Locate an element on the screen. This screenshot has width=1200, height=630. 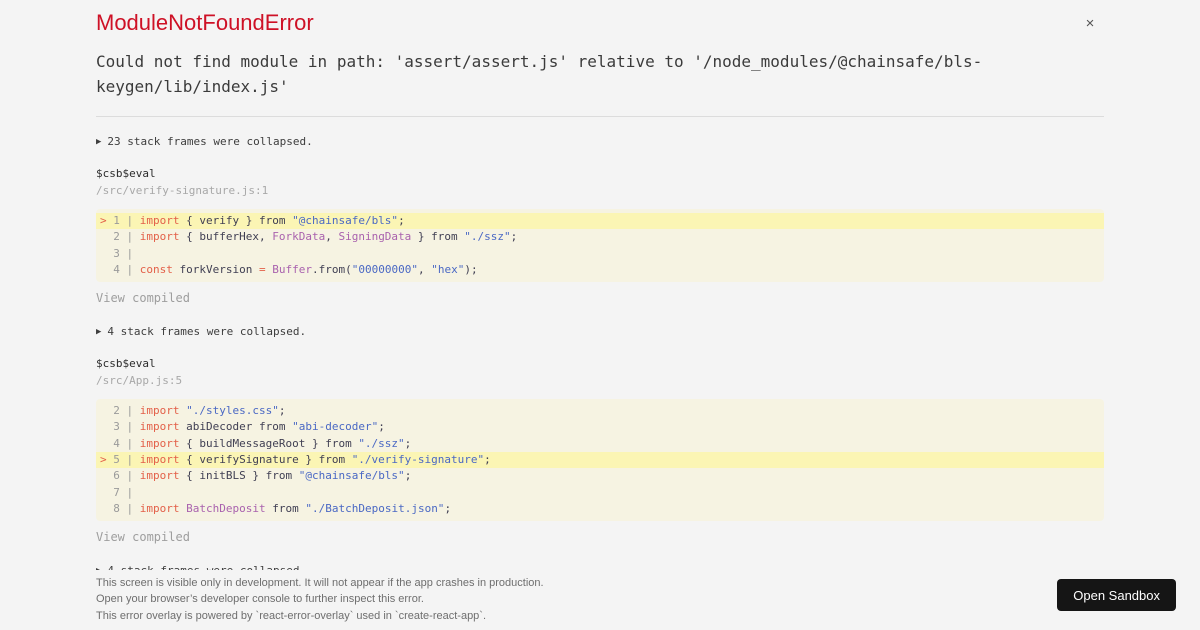
collapsed-frames-toggle: ▶ 4 stack frames were collapsed. is located at coordinates (600, 332).